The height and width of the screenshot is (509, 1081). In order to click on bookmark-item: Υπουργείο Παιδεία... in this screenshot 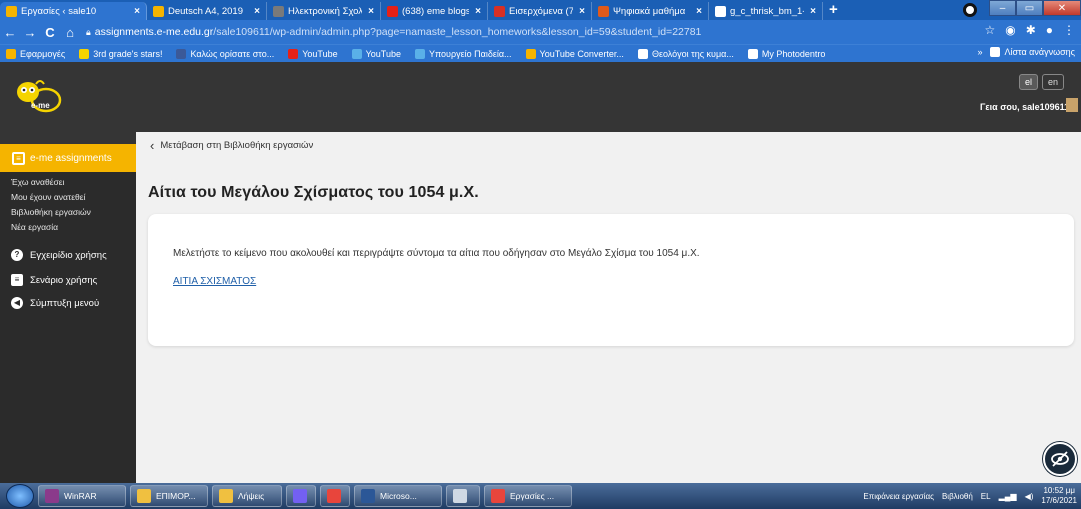, I will do `click(463, 53)`.